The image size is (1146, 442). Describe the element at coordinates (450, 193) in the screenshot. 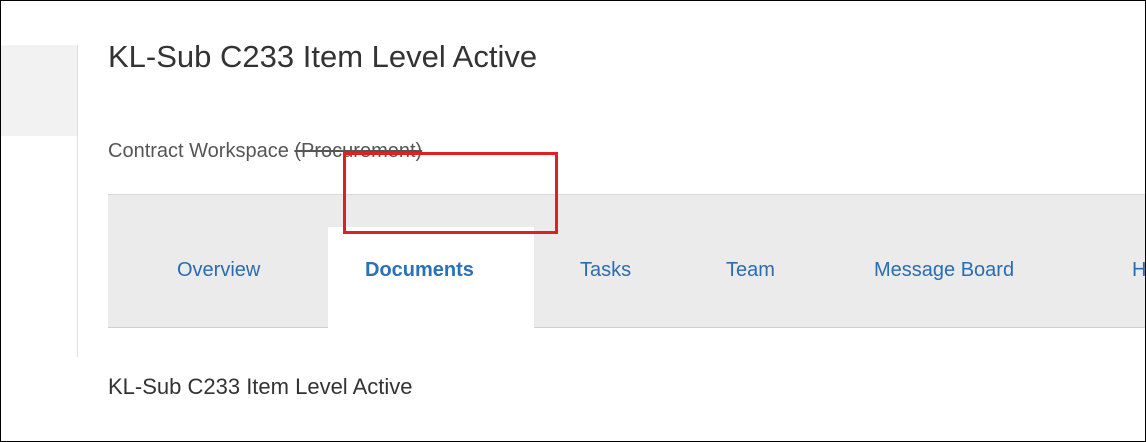

I see `red-highlight-annotation` at that location.